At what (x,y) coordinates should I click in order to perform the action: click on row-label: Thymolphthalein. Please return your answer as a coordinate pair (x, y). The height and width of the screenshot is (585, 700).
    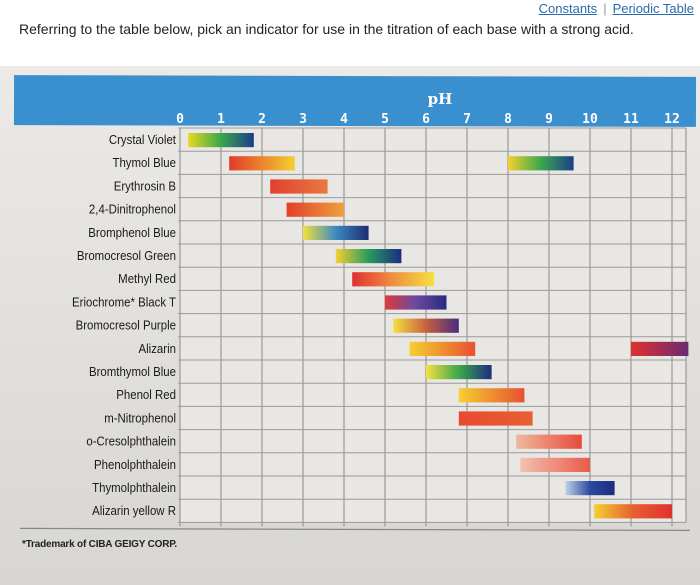
    Looking at the image, I should click on (134, 487).